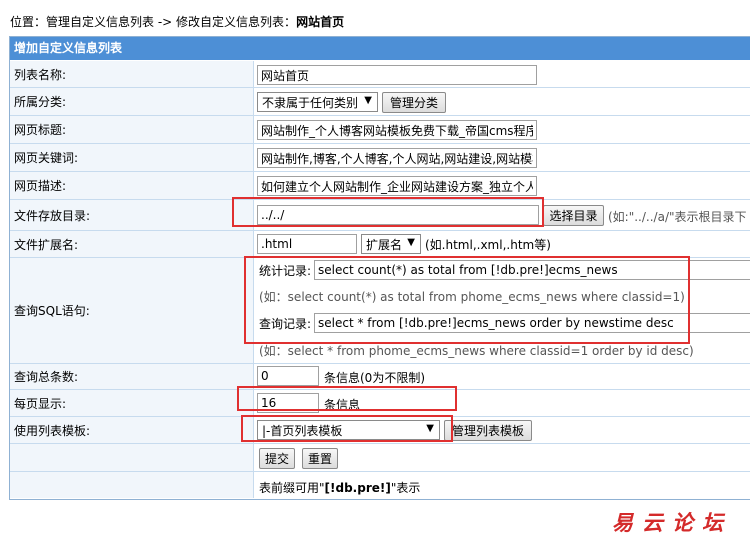 This screenshot has height=538, width=750. Describe the element at coordinates (132, 430) in the screenshot. I see `label-template: 使用列表模板:` at that location.